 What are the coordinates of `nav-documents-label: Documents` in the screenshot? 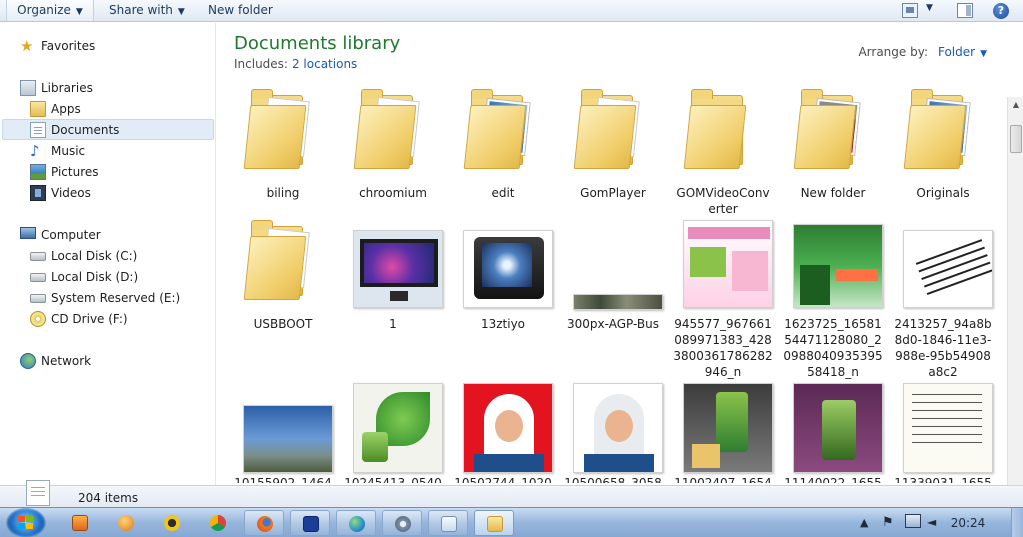 It's located at (85, 130).